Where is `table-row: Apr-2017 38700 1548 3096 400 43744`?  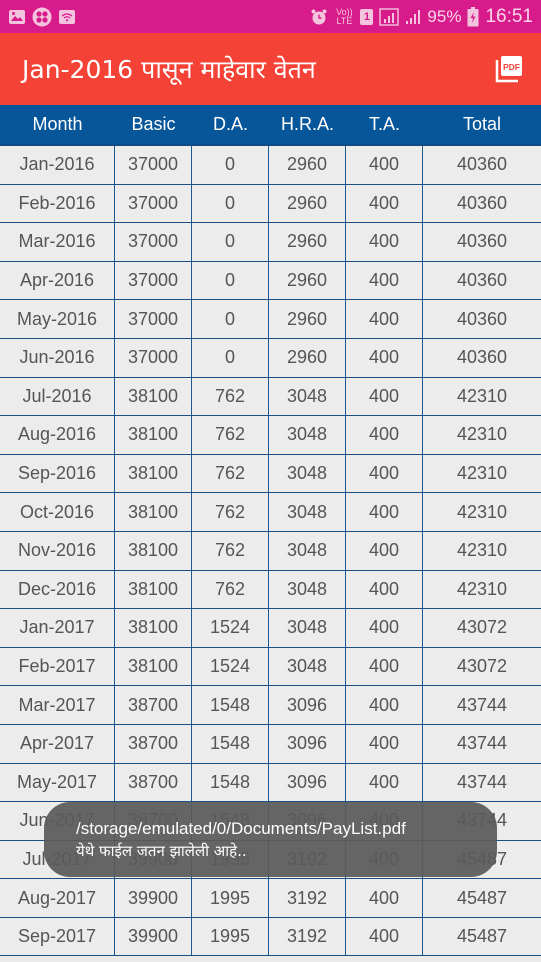 table-row: Apr-2017 38700 1548 3096 400 43744 is located at coordinates (270, 744).